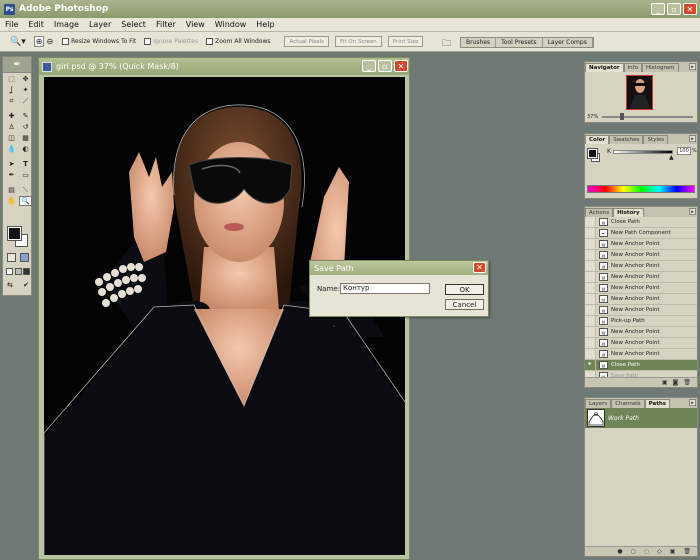  What do you see at coordinates (385, 66) in the screenshot?
I see `doc-maximize-button: ▫` at bounding box center [385, 66].